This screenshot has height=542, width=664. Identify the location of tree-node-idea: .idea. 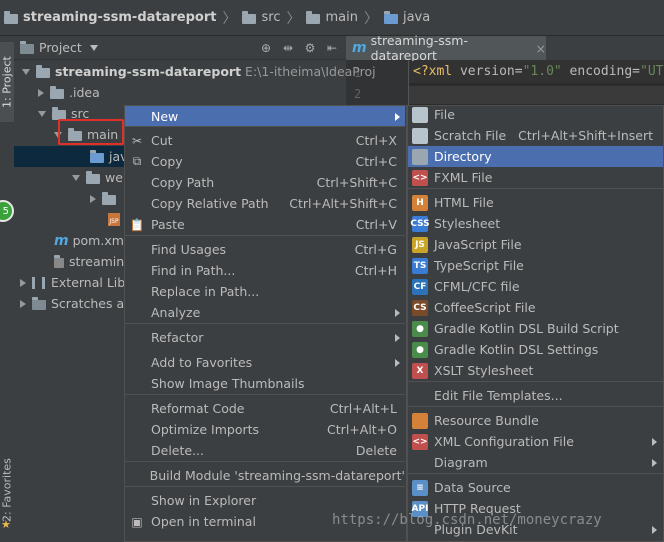
(69, 92).